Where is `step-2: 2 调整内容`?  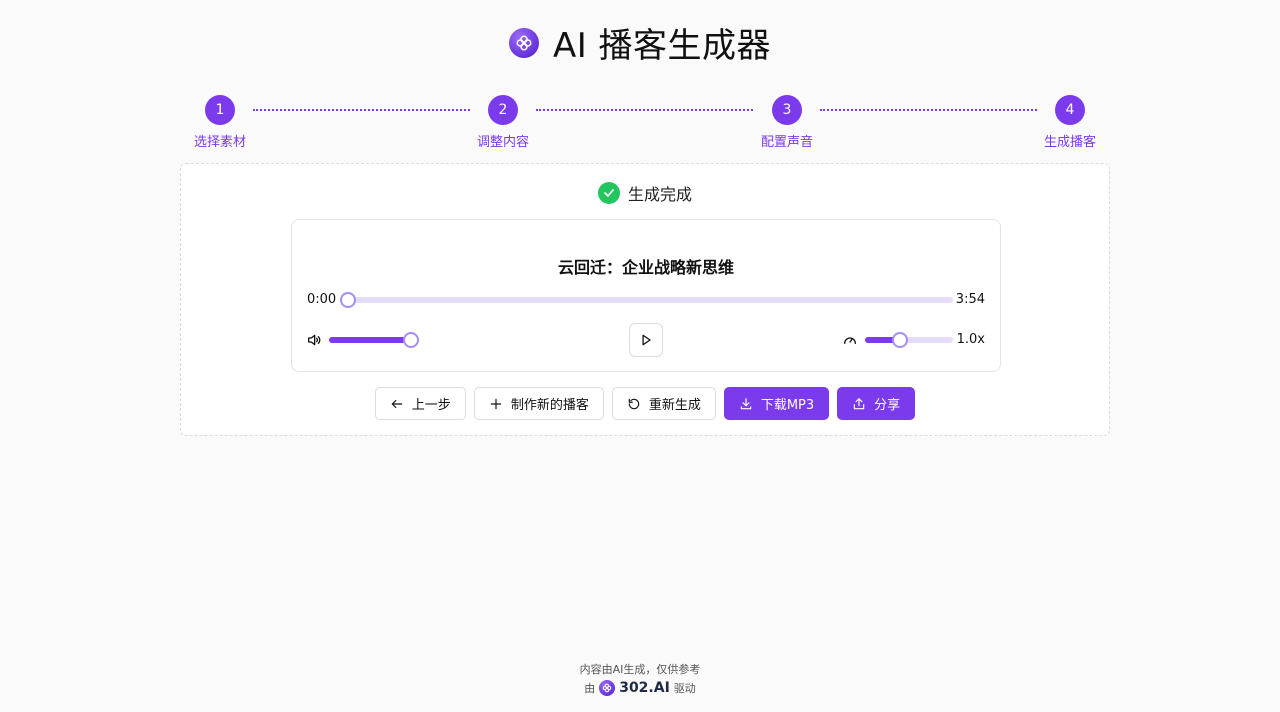 step-2: 2 调整内容 is located at coordinates (503, 122).